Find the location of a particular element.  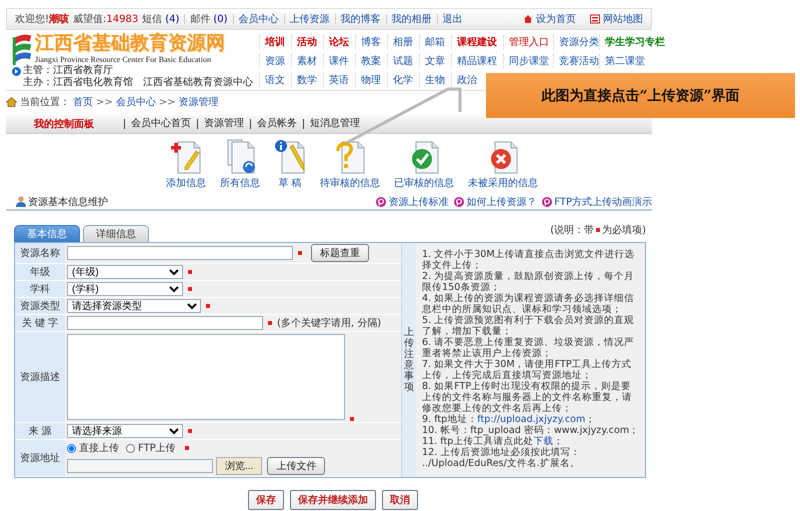

top-link: 退出 is located at coordinates (452, 19).